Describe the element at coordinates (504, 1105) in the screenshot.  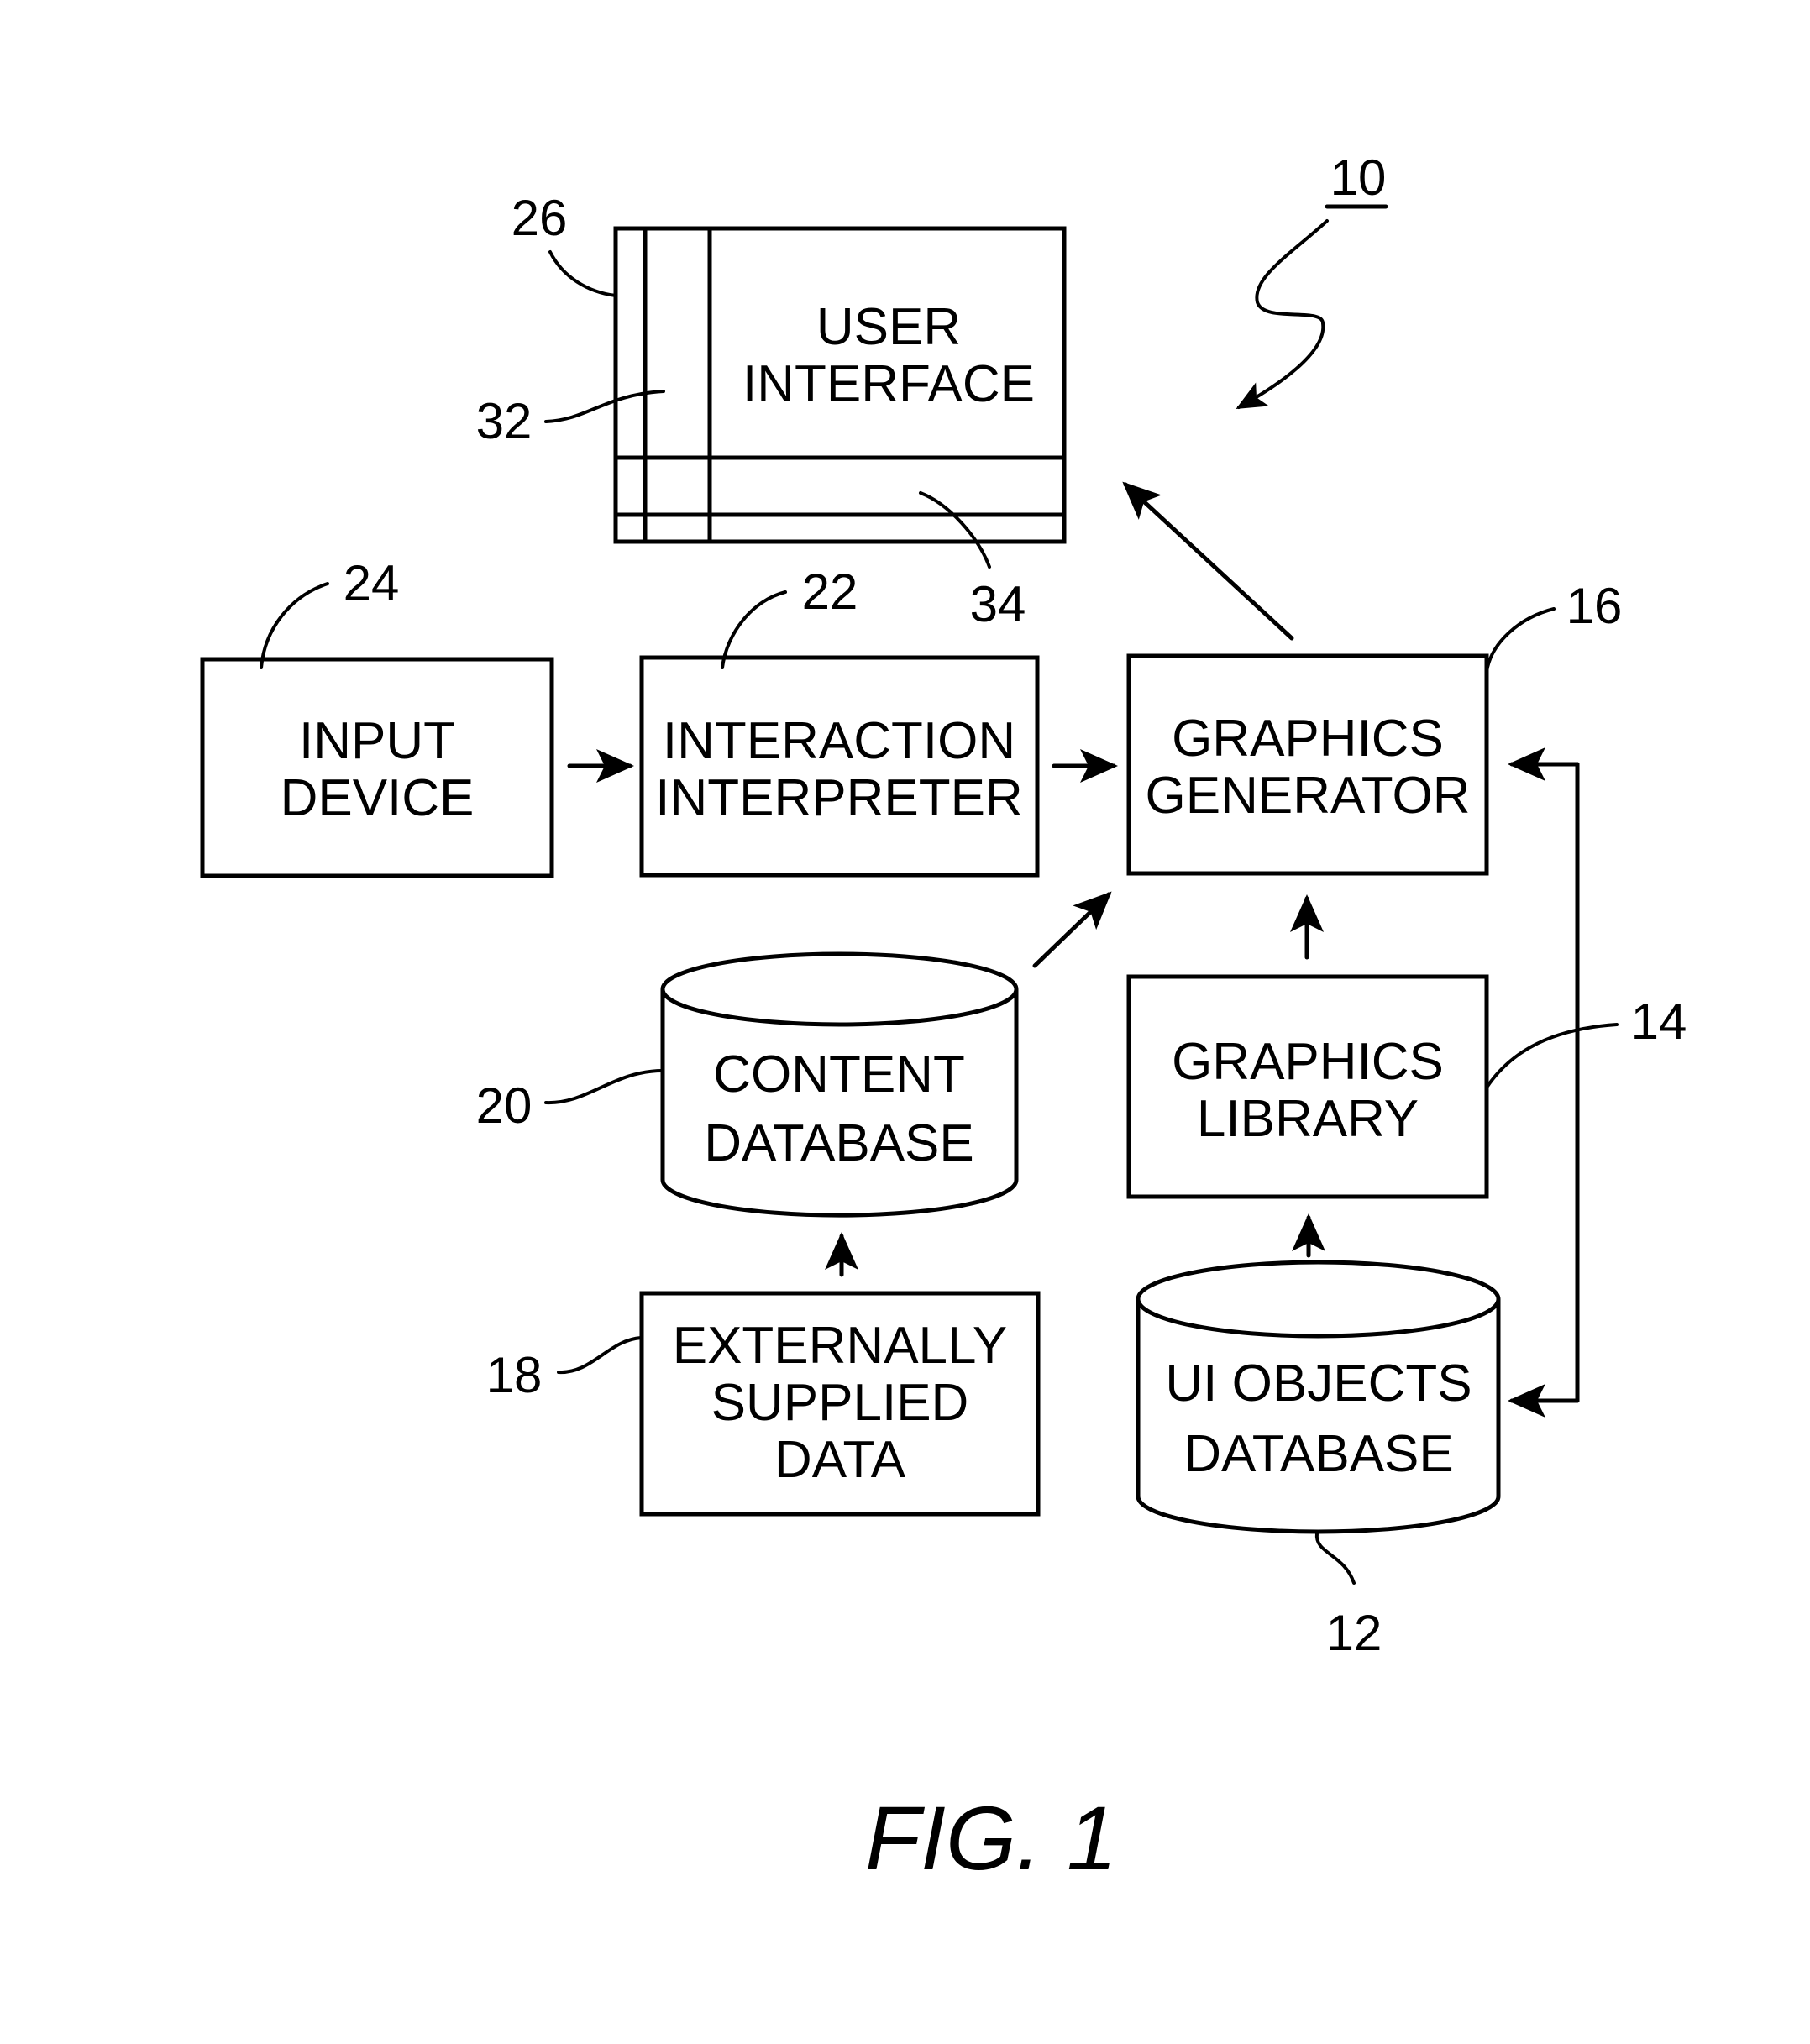
I see `ref-label-20: 20` at that location.